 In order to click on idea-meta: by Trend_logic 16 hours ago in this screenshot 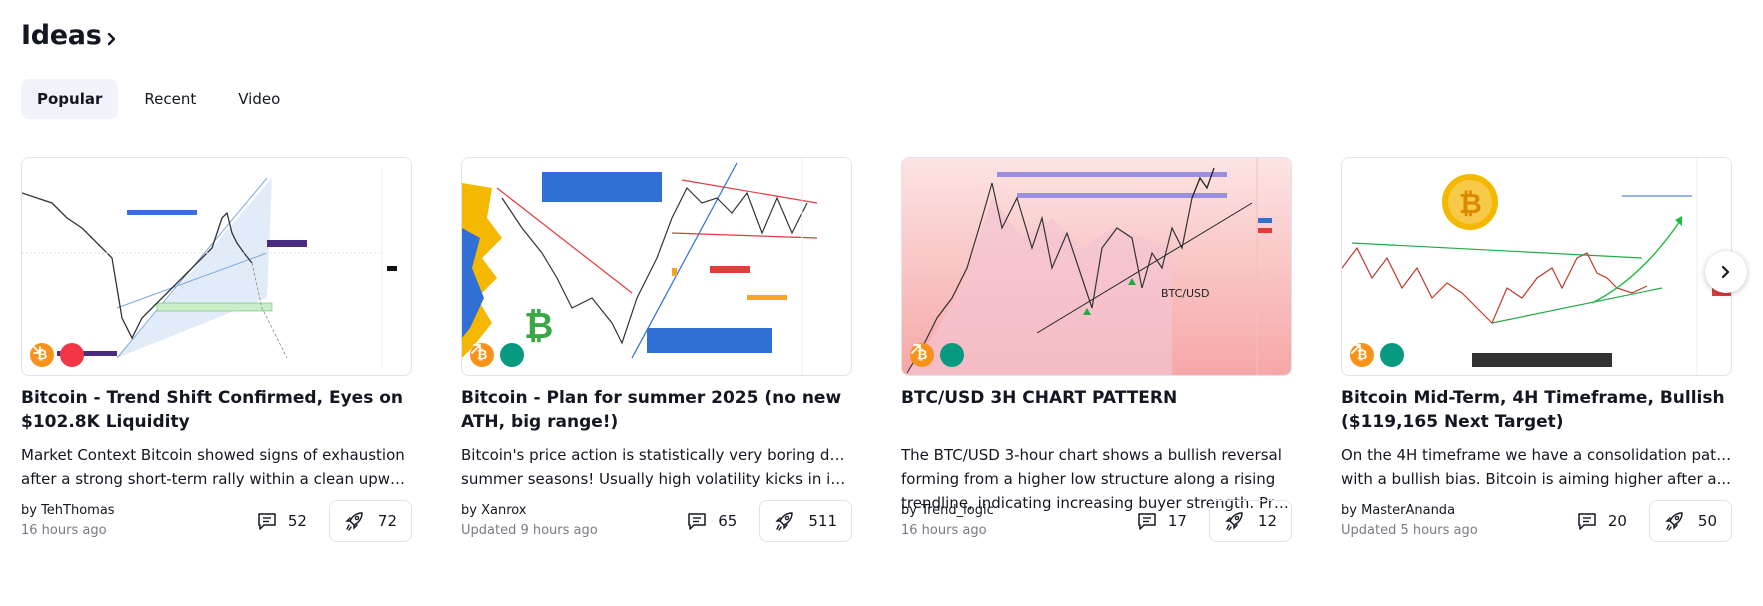, I will do `click(947, 521)`.